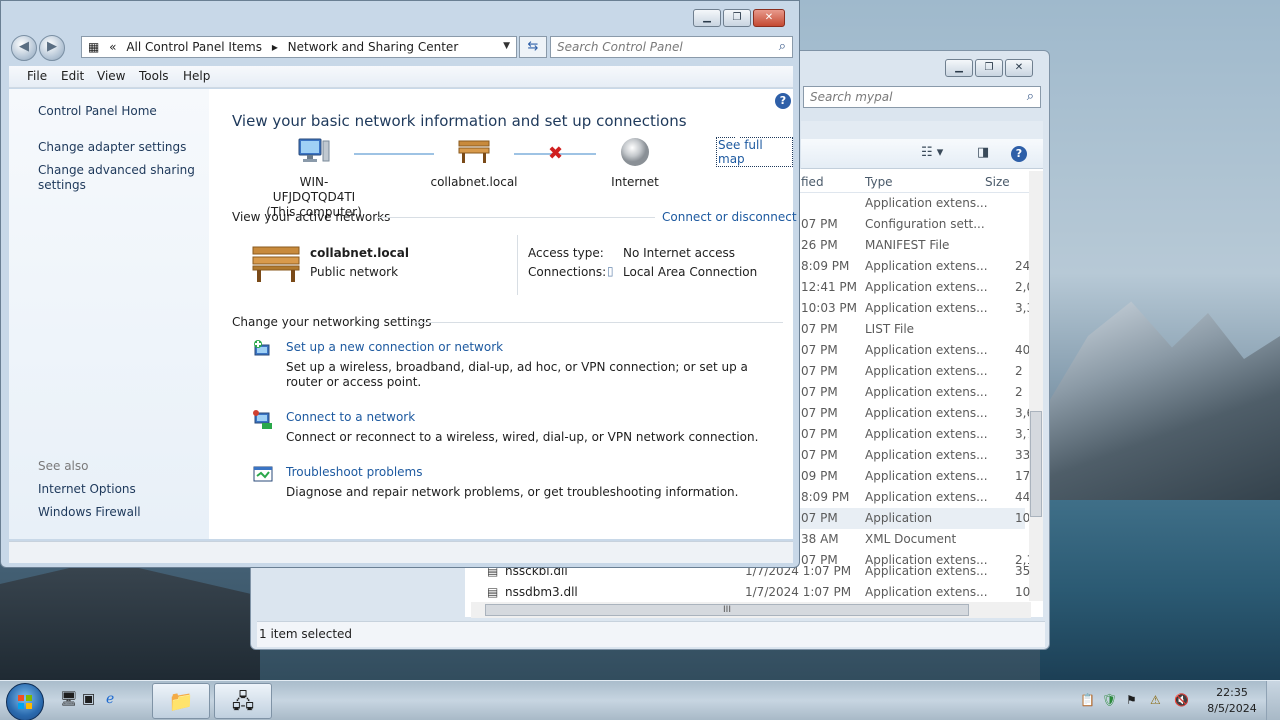 The width and height of the screenshot is (1280, 720). What do you see at coordinates (110, 699) in the screenshot?
I see `internet-explorer-icon: ℯ` at bounding box center [110, 699].